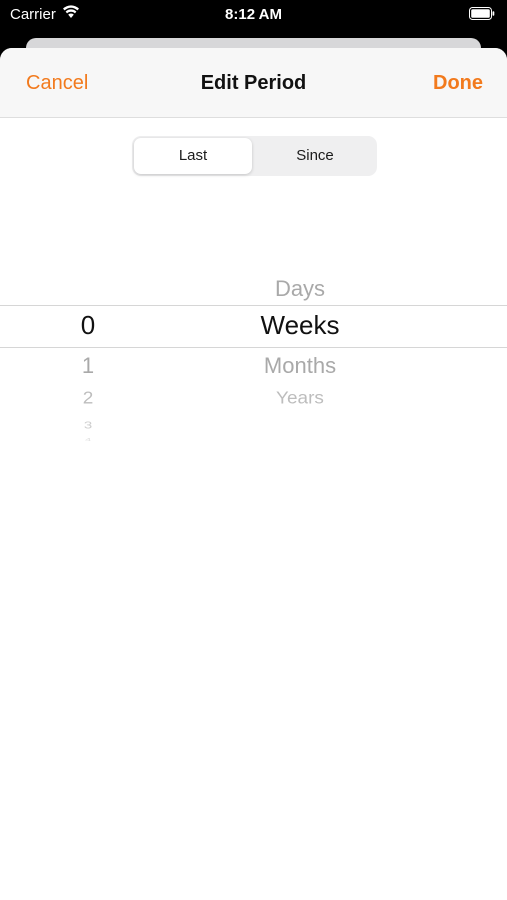 Image resolution: width=507 pixels, height=900 pixels. What do you see at coordinates (88, 426) in the screenshot?
I see `number-option: 3` at bounding box center [88, 426].